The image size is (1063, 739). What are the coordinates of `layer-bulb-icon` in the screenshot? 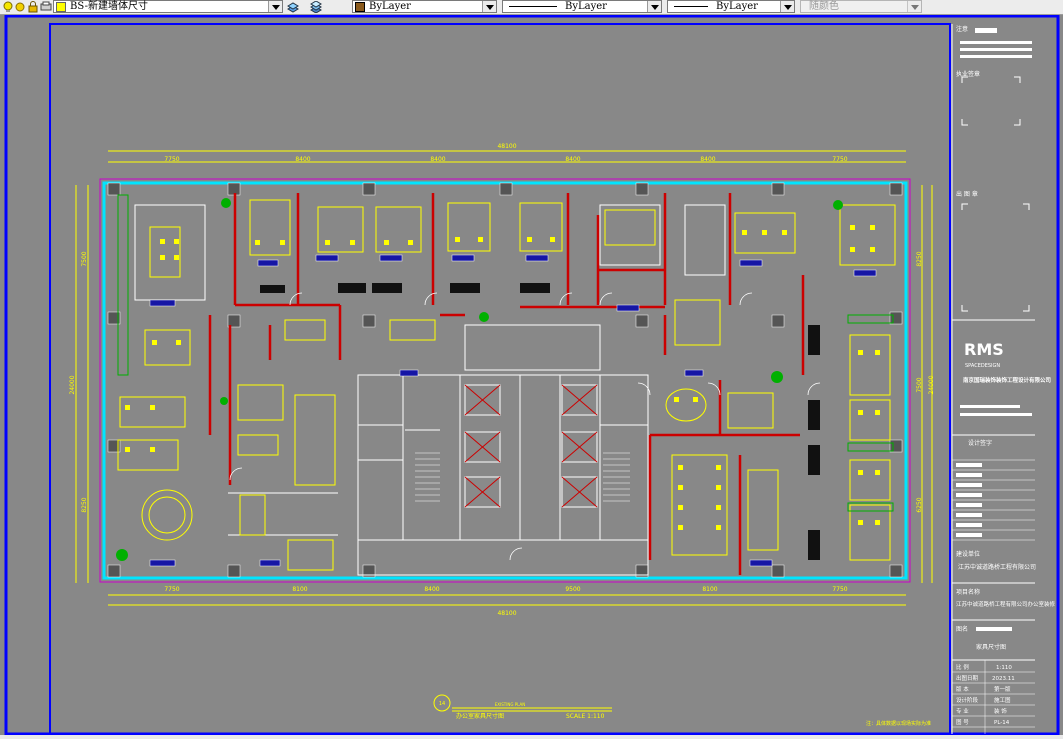 It's located at (8, 7).